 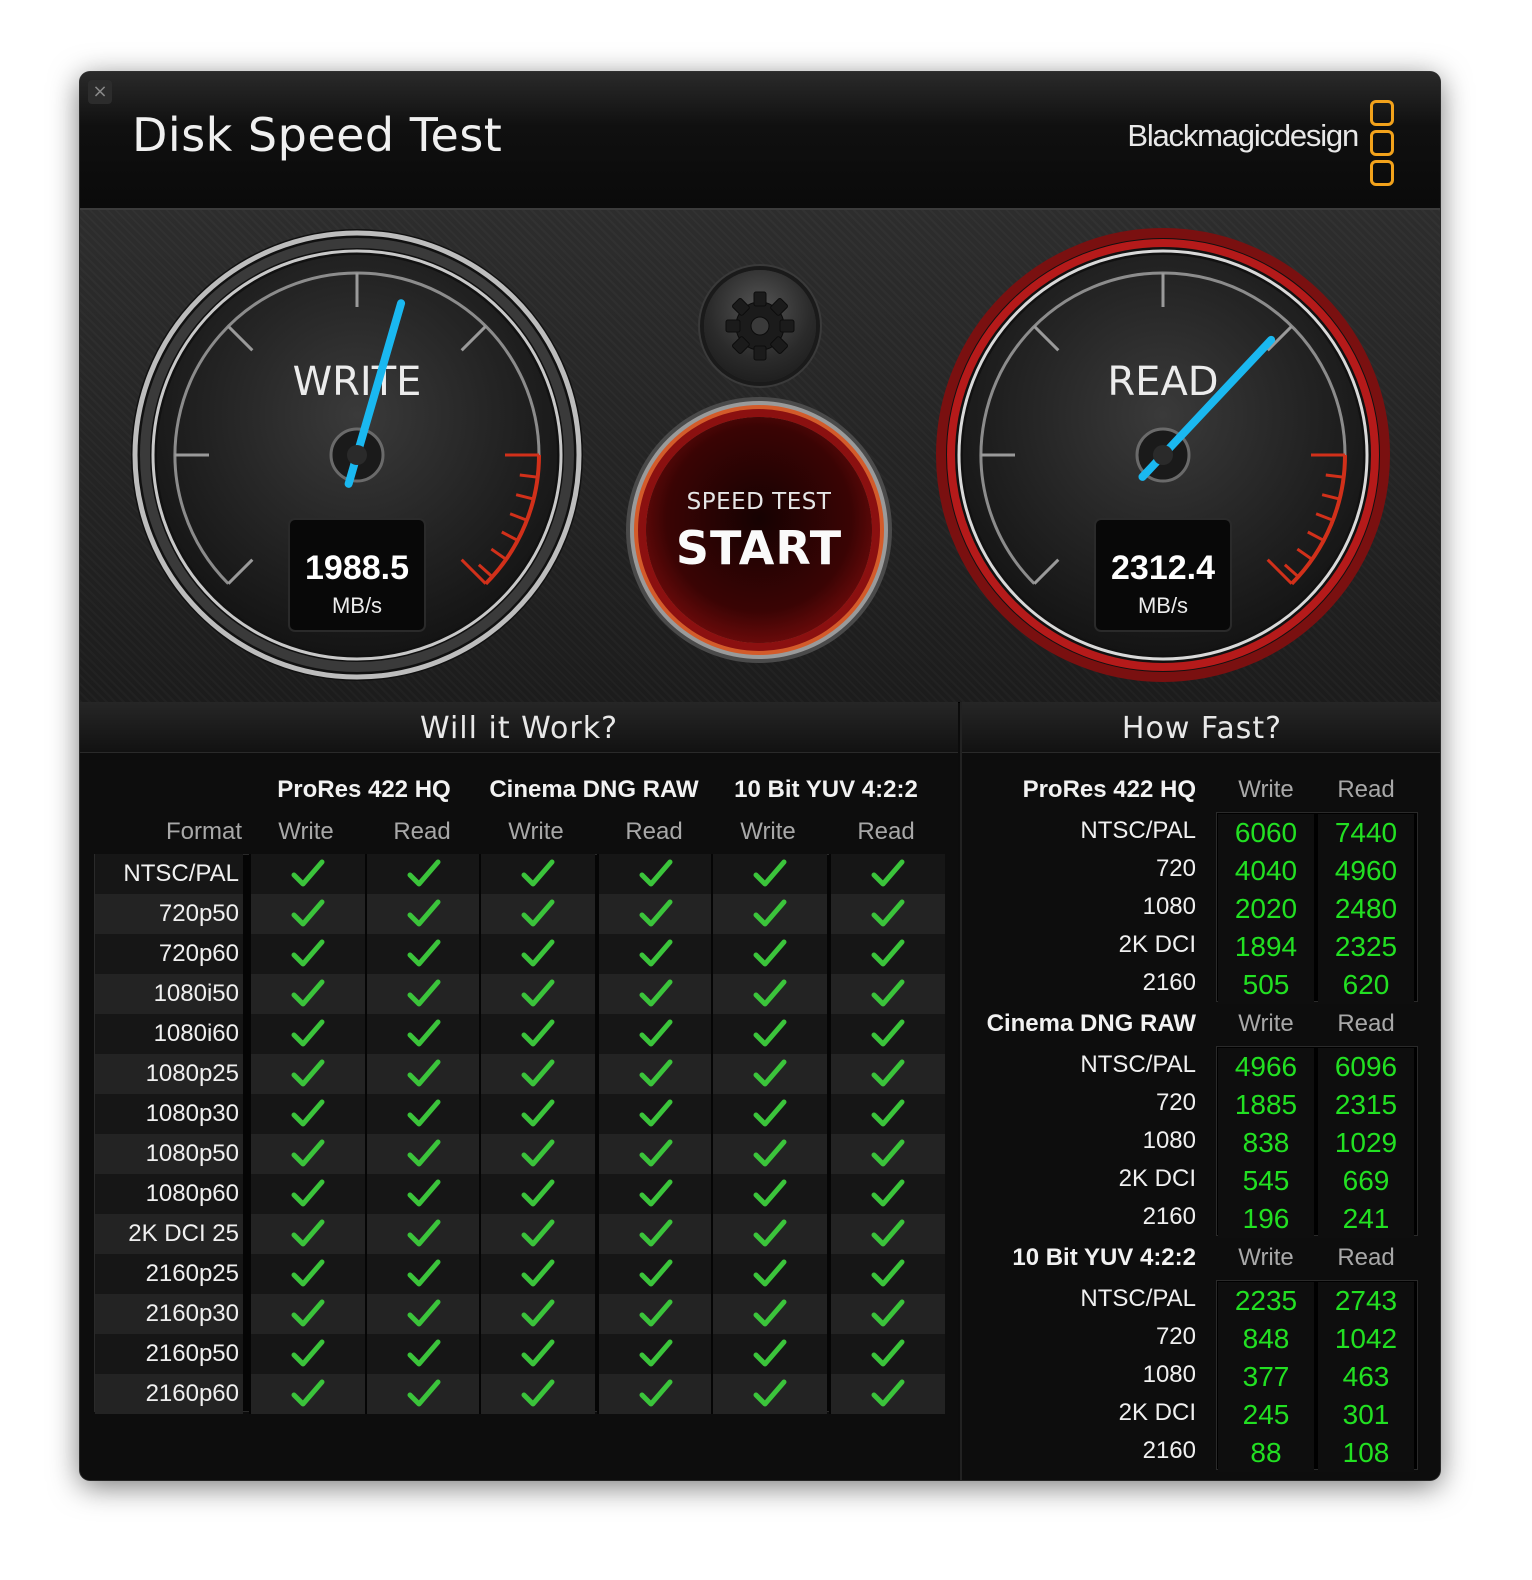 What do you see at coordinates (203, 831) in the screenshot?
I see `format-header: Format` at bounding box center [203, 831].